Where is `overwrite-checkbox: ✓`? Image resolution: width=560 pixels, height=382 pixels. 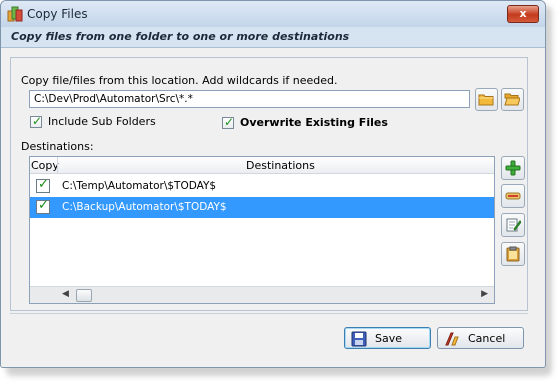 overwrite-checkbox: ✓ is located at coordinates (228, 122).